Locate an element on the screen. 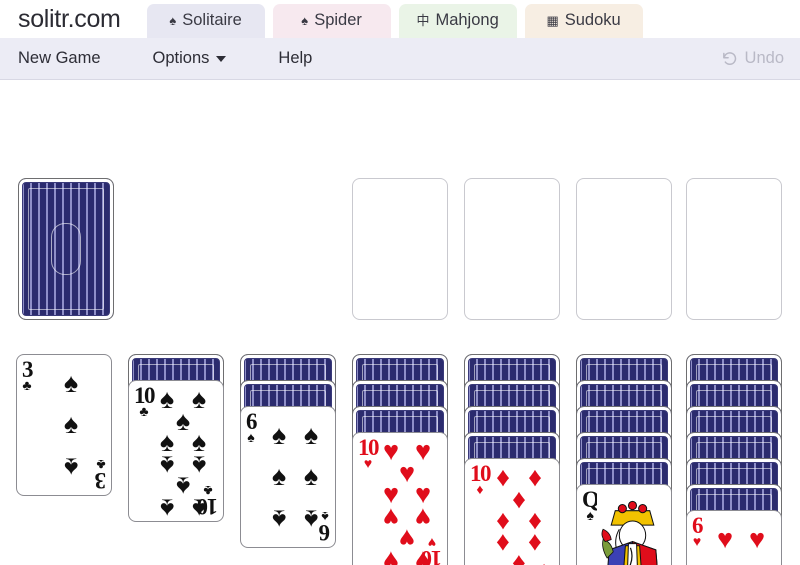 This screenshot has width=800, height=565. menu-options-label: Options is located at coordinates (181, 58).